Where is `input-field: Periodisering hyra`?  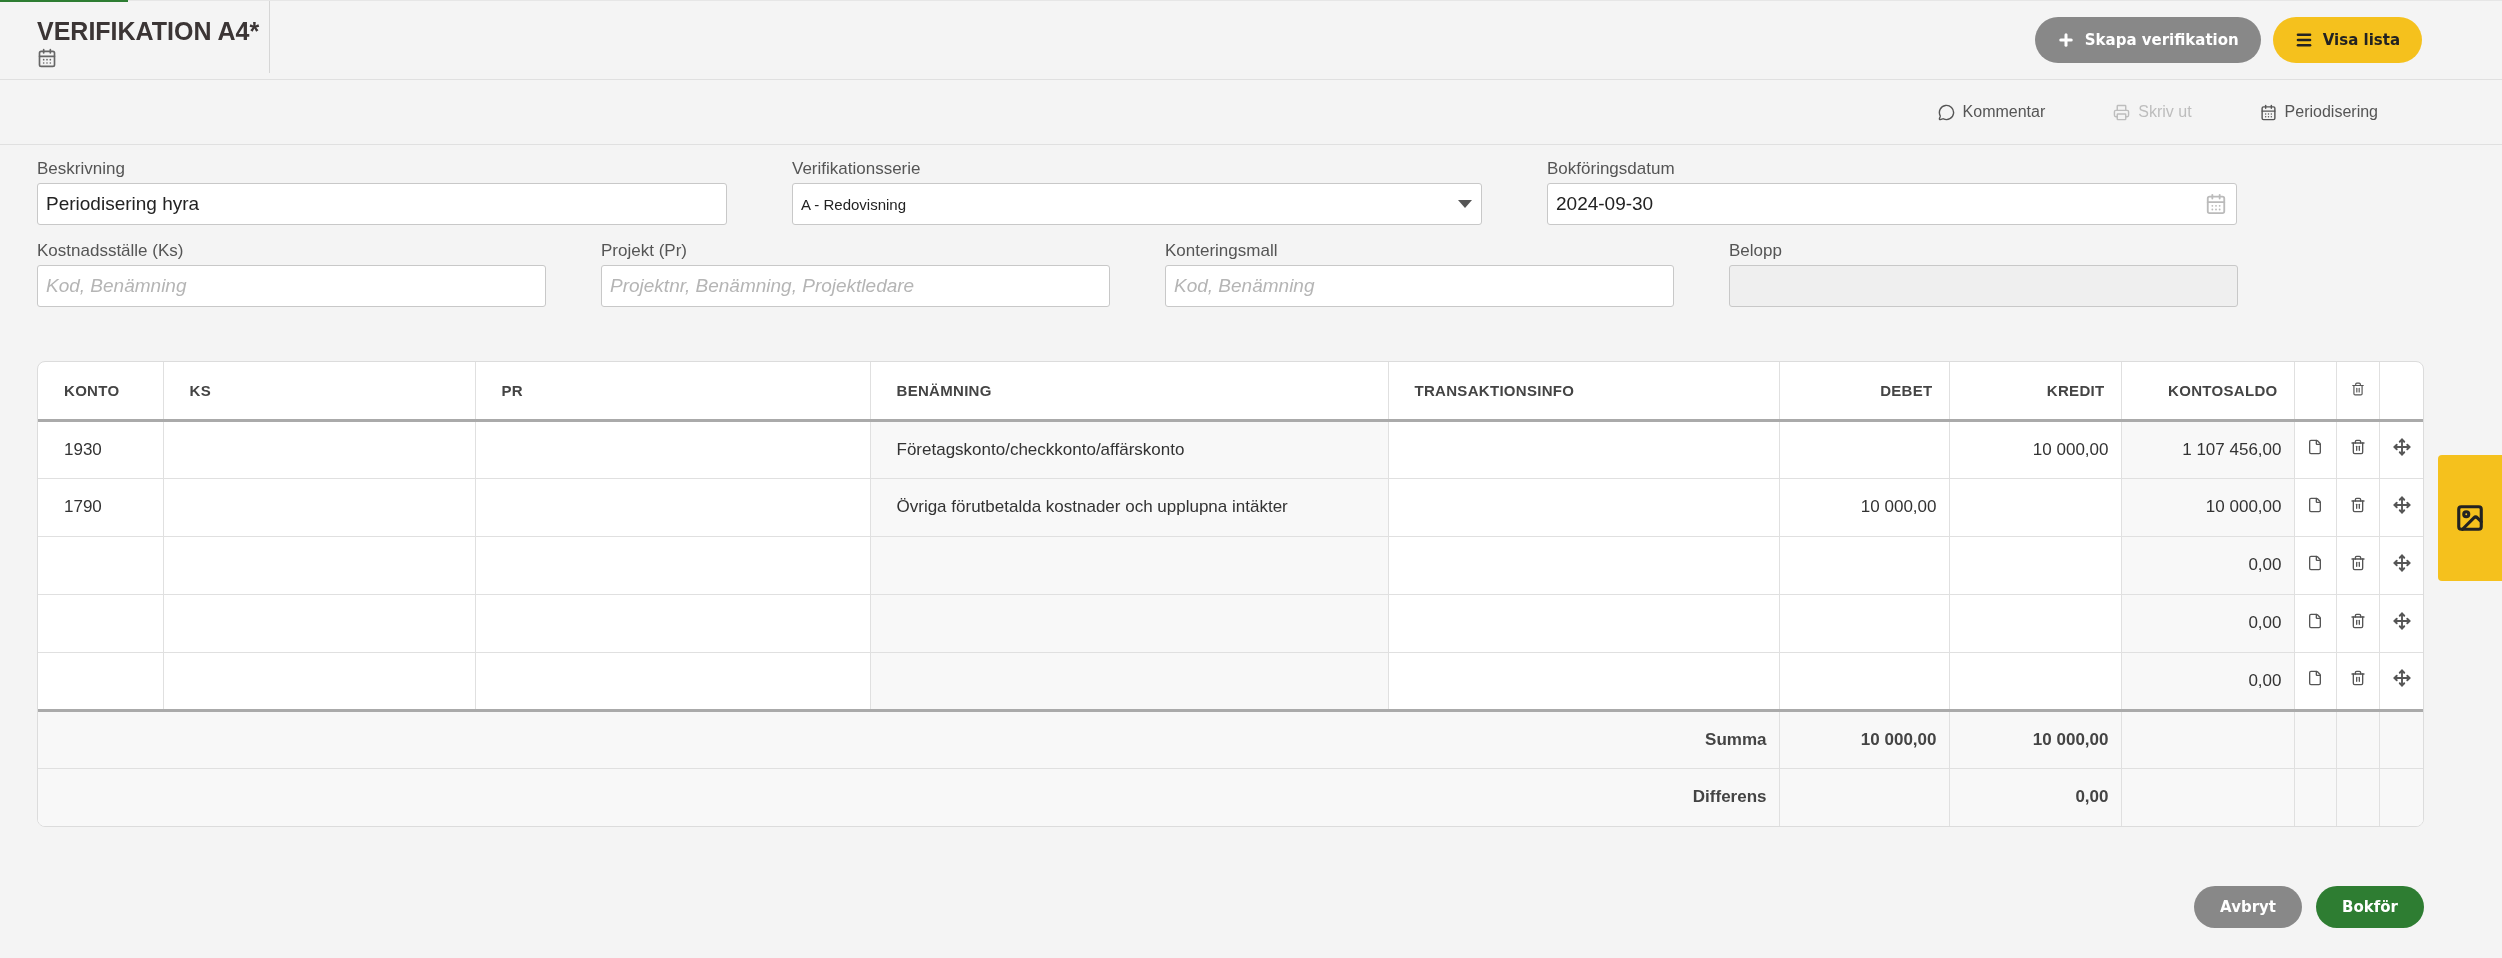 input-field: Periodisering hyra is located at coordinates (382, 204).